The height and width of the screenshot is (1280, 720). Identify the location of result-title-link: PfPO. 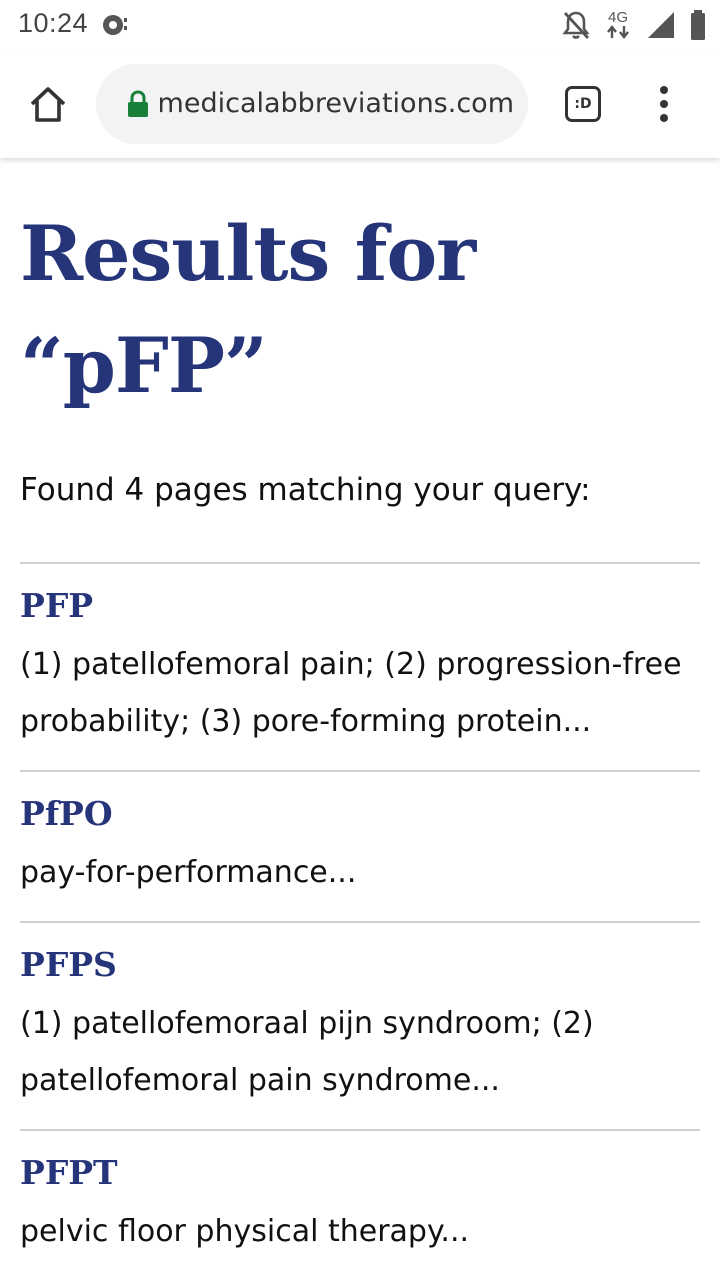
(360, 814).